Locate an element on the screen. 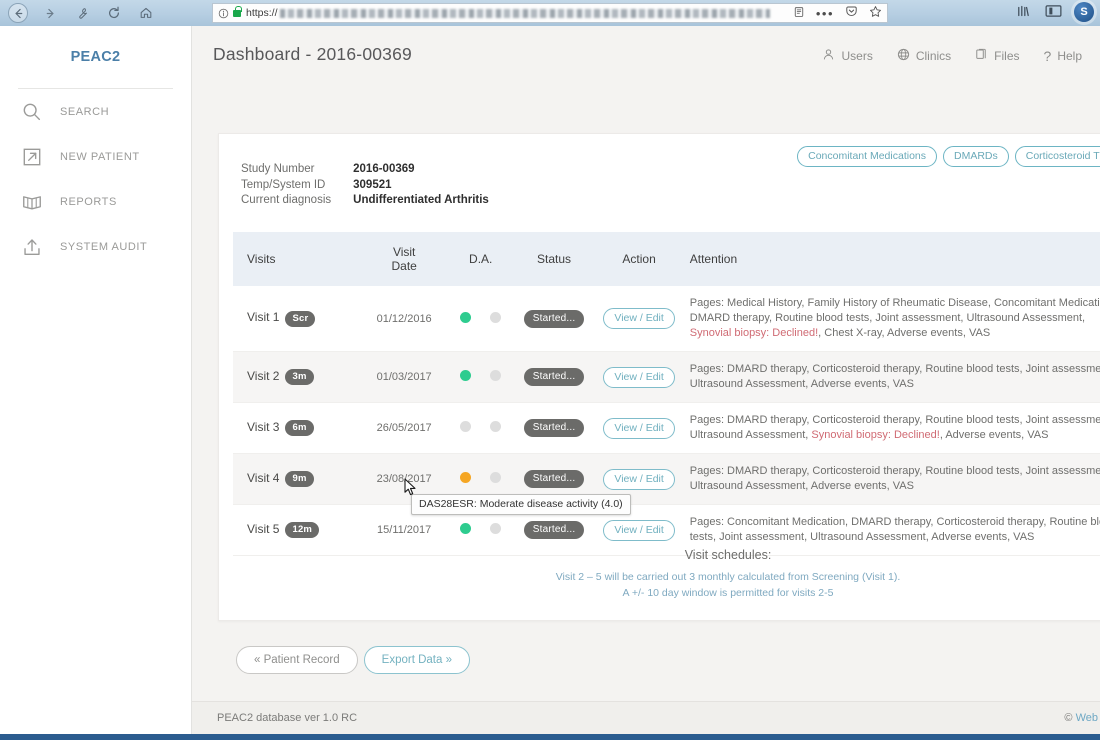  forward-arrow-icon is located at coordinates (50, 13).